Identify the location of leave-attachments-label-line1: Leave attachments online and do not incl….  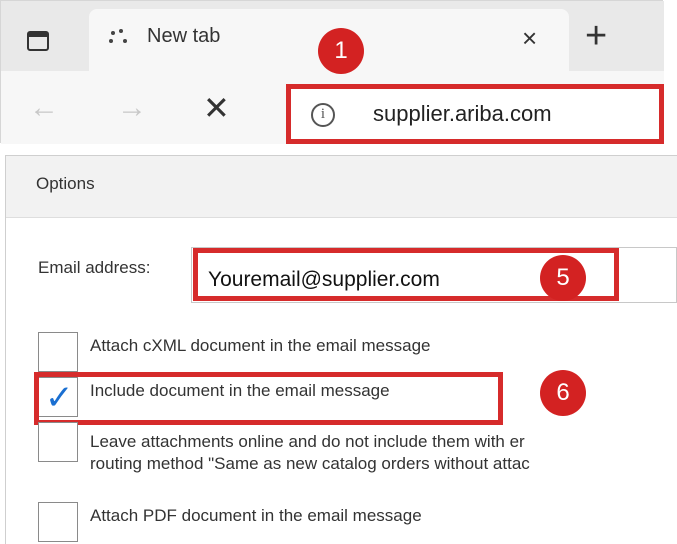
(307, 441).